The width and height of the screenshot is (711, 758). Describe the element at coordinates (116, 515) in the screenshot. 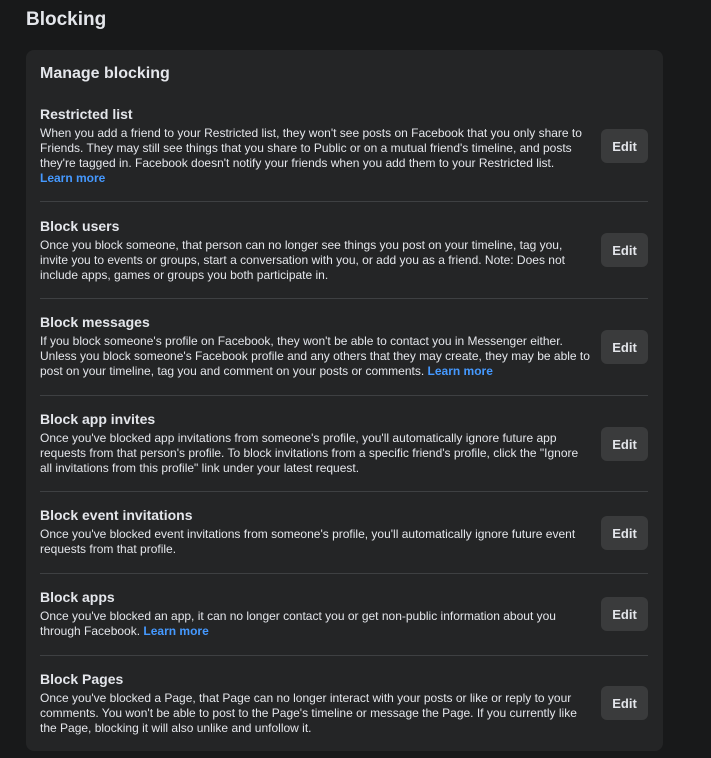

I see `section-title: Block event invitations` at that location.